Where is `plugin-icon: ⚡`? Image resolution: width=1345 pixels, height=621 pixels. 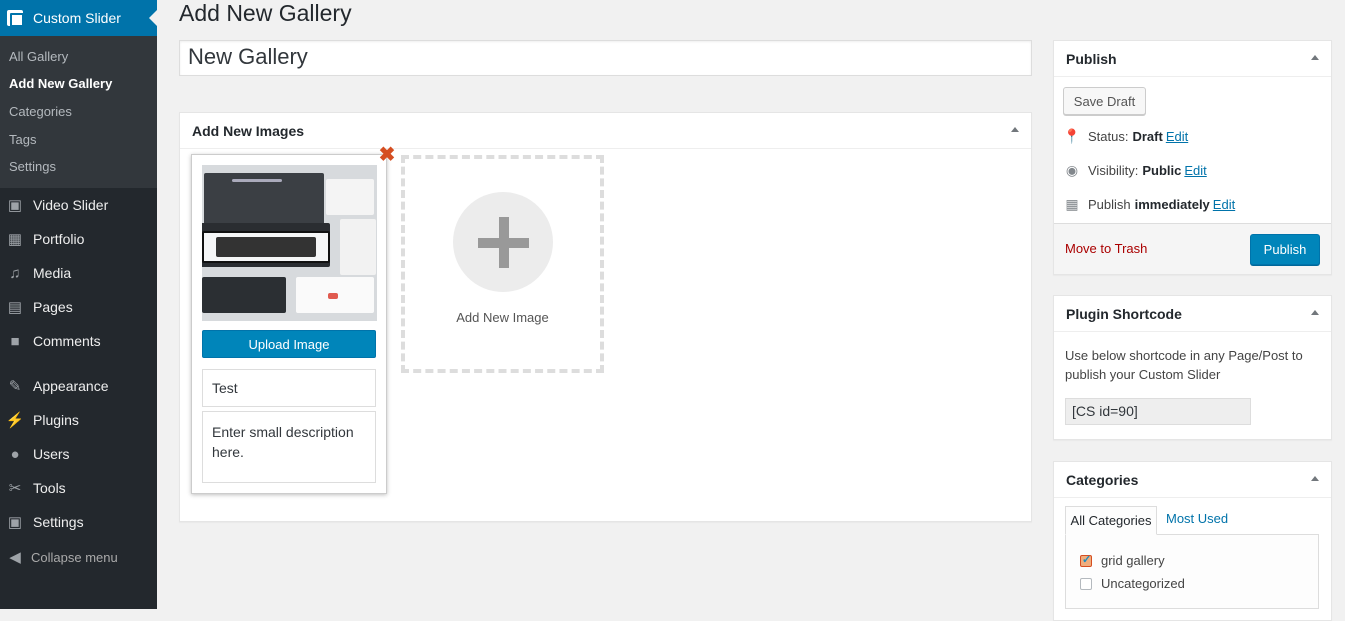
plugin-icon: ⚡ is located at coordinates (15, 420).